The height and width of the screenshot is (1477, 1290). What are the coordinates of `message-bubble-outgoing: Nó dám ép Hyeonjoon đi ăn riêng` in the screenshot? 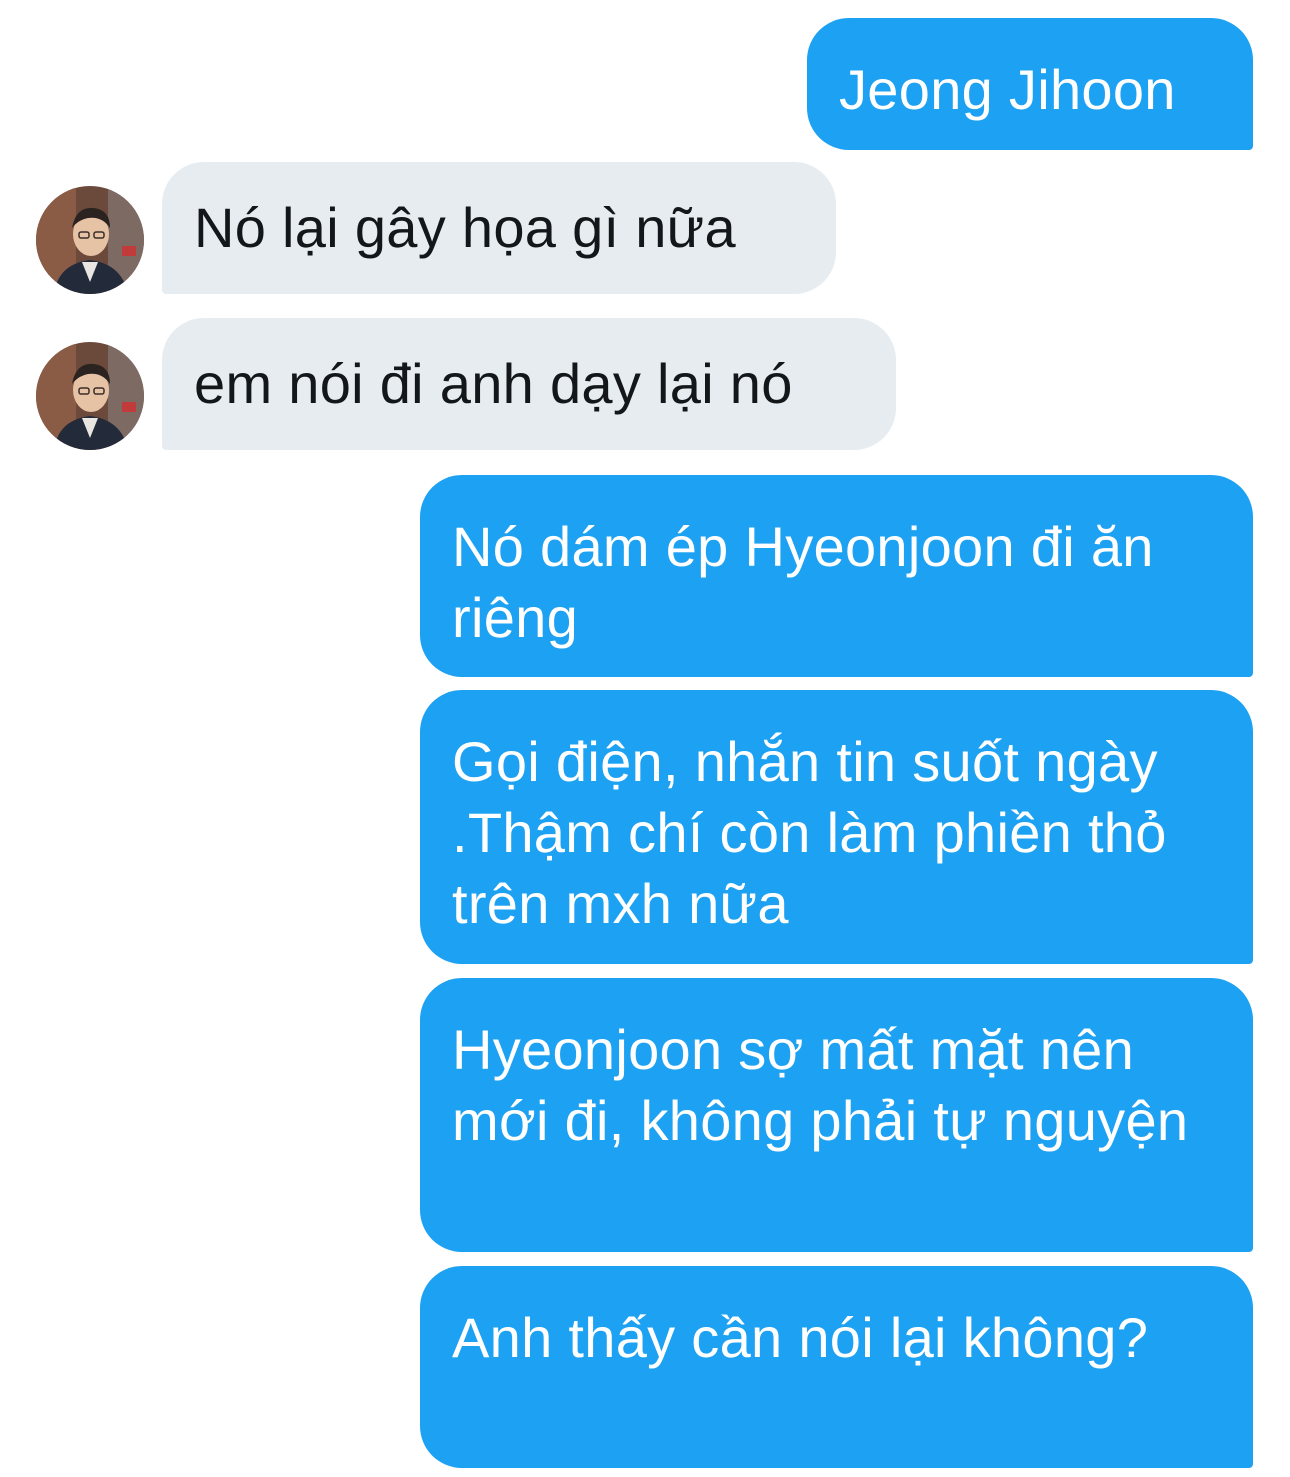 It's located at (836, 576).